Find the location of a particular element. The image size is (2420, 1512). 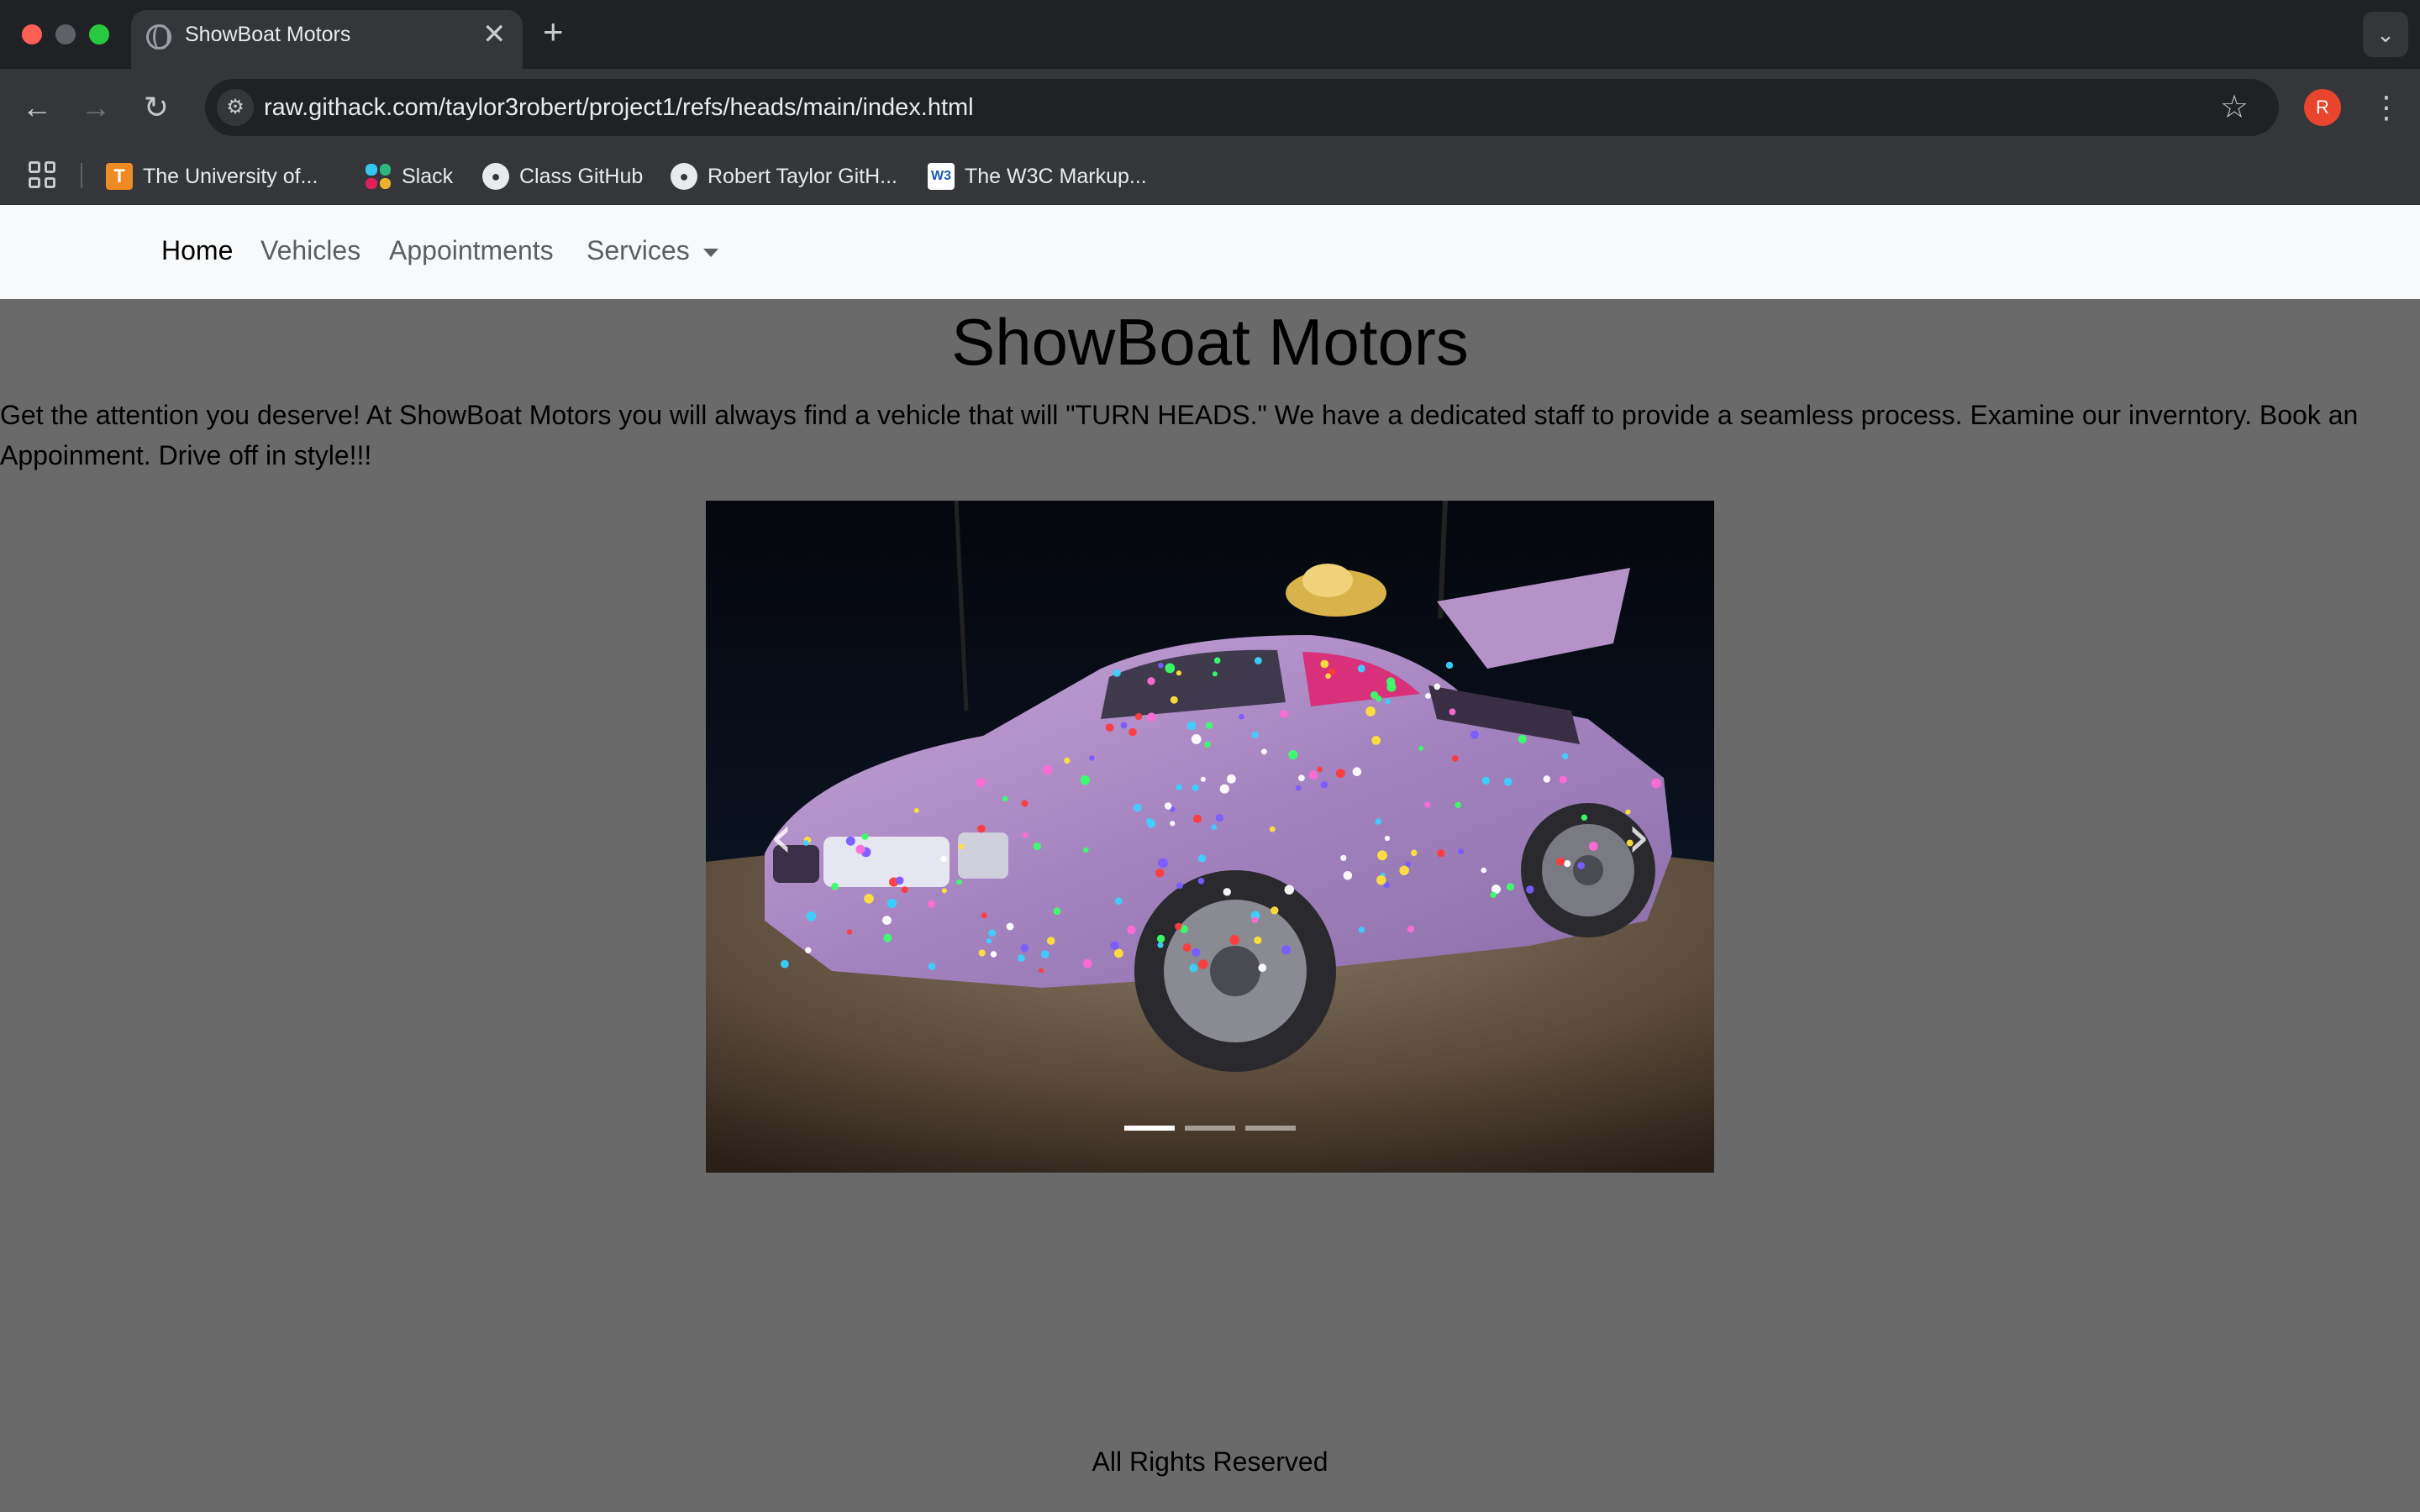

tab-search-chevron-icon: ⌄ is located at coordinates (2386, 34).